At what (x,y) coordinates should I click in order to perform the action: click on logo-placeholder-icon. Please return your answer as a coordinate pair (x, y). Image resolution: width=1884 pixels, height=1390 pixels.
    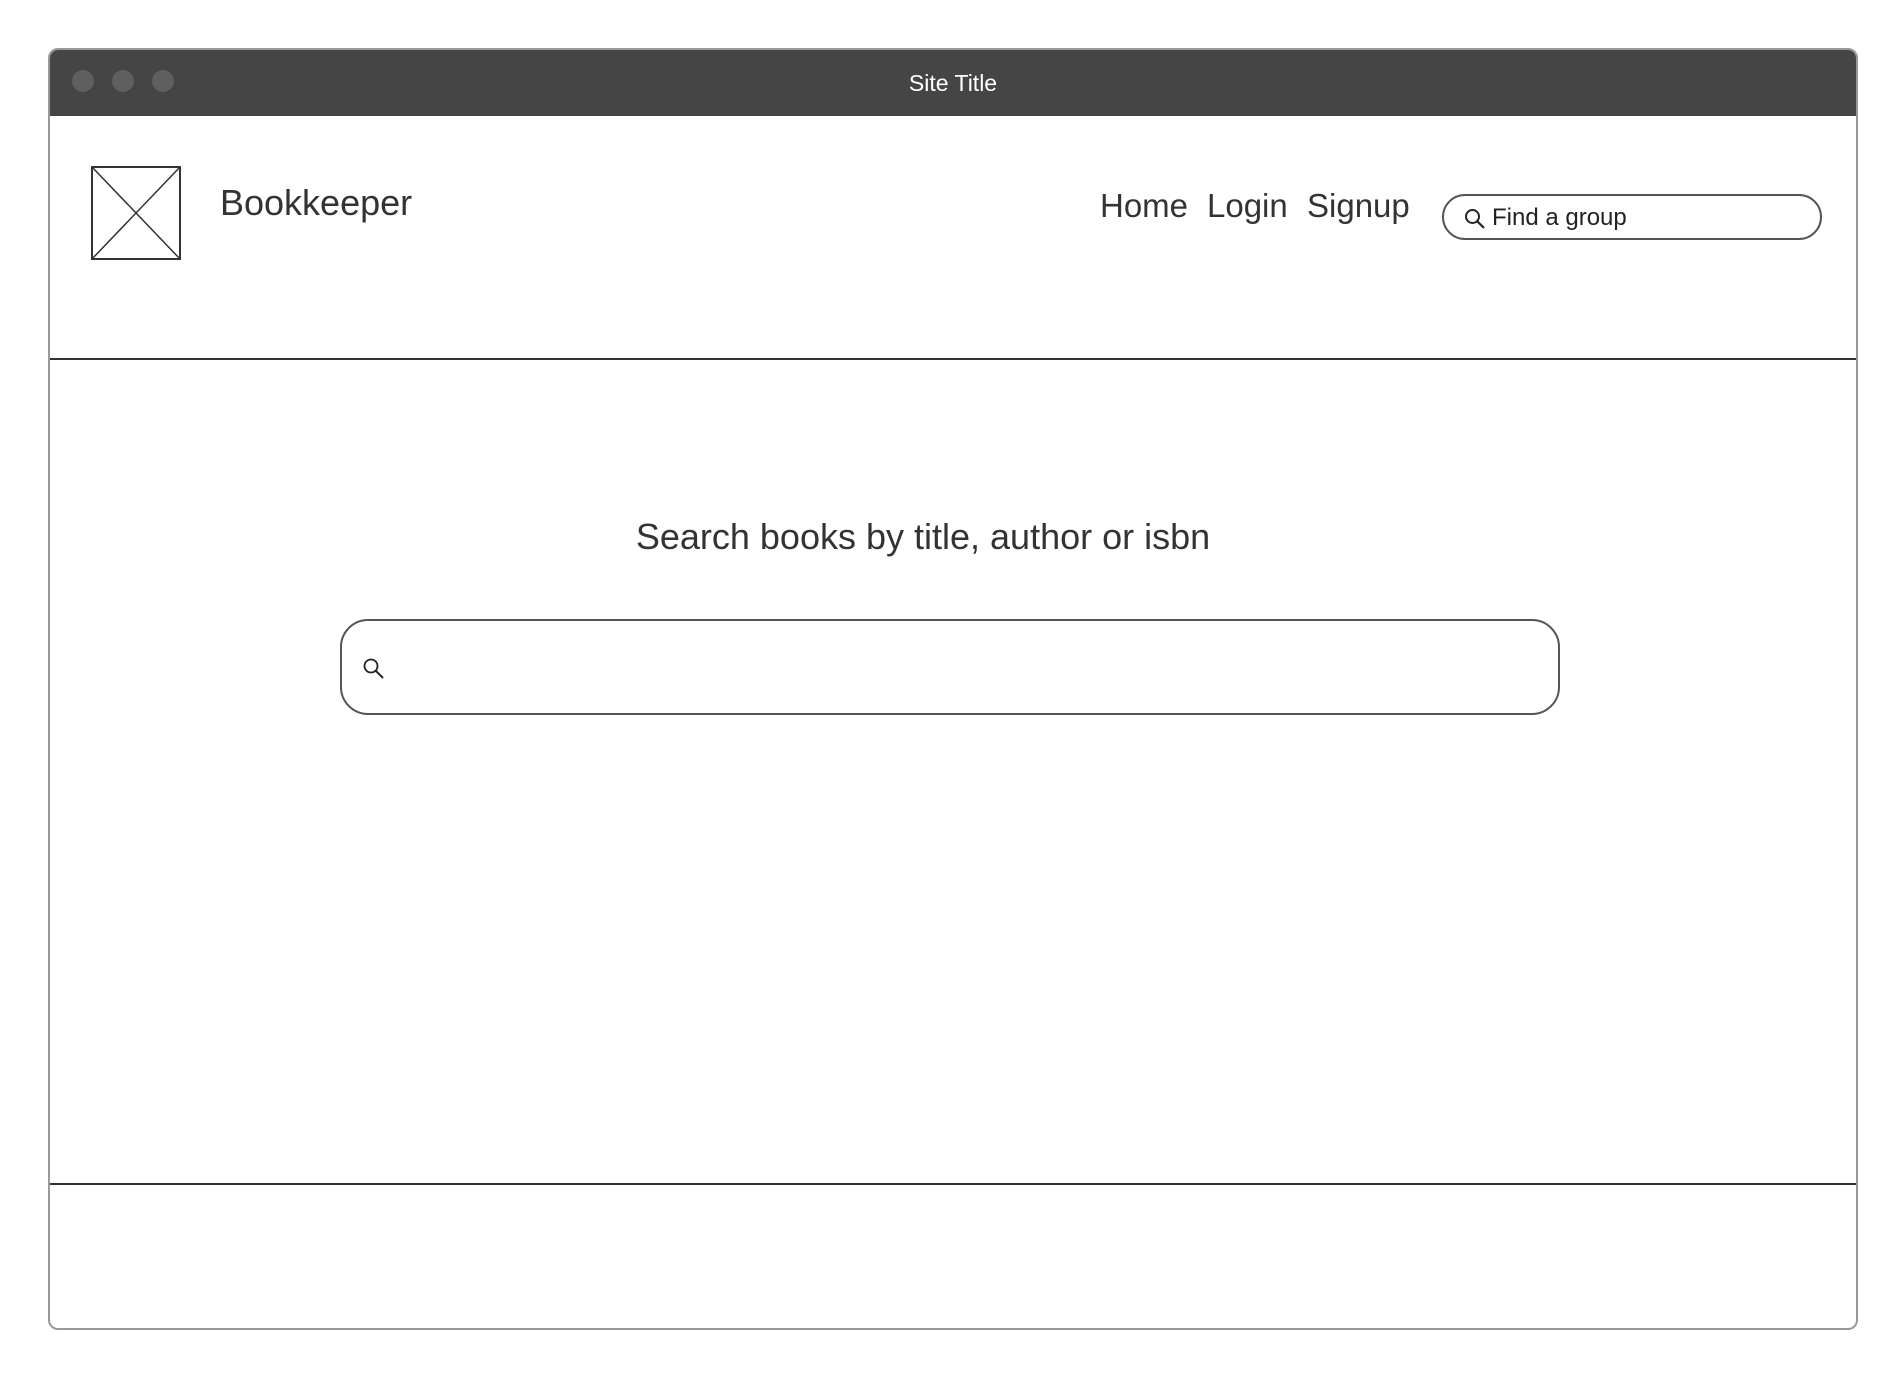
    Looking at the image, I should click on (136, 213).